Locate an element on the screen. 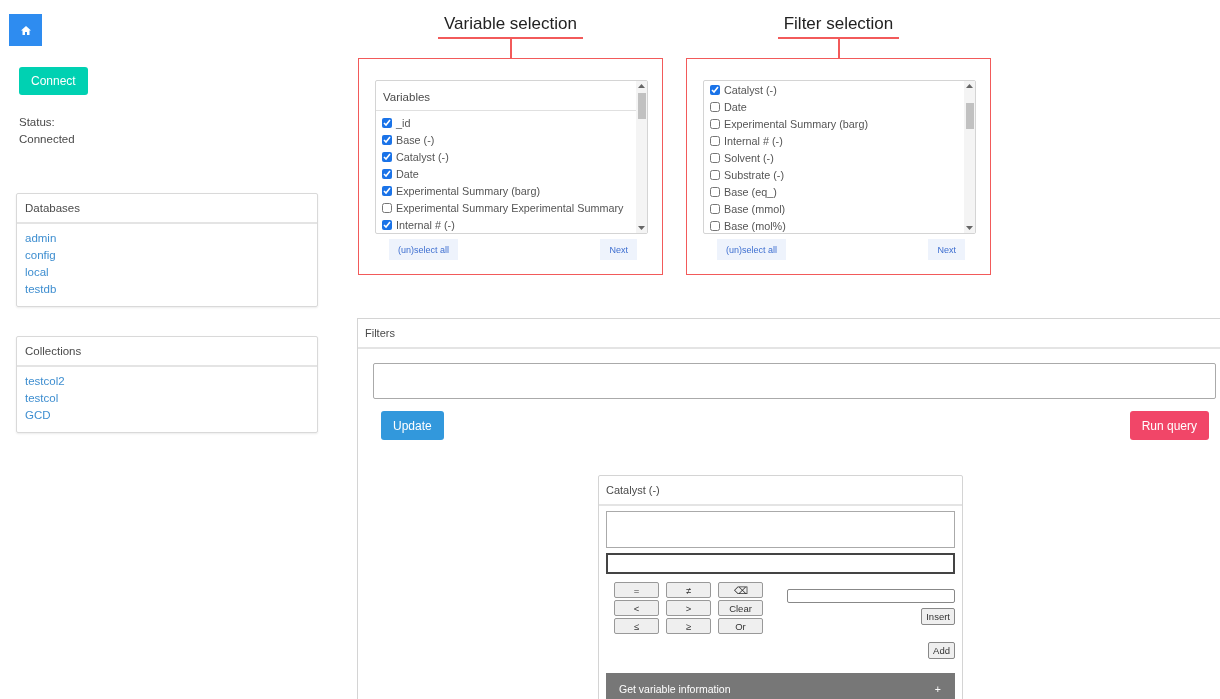  home-button is located at coordinates (25, 30).